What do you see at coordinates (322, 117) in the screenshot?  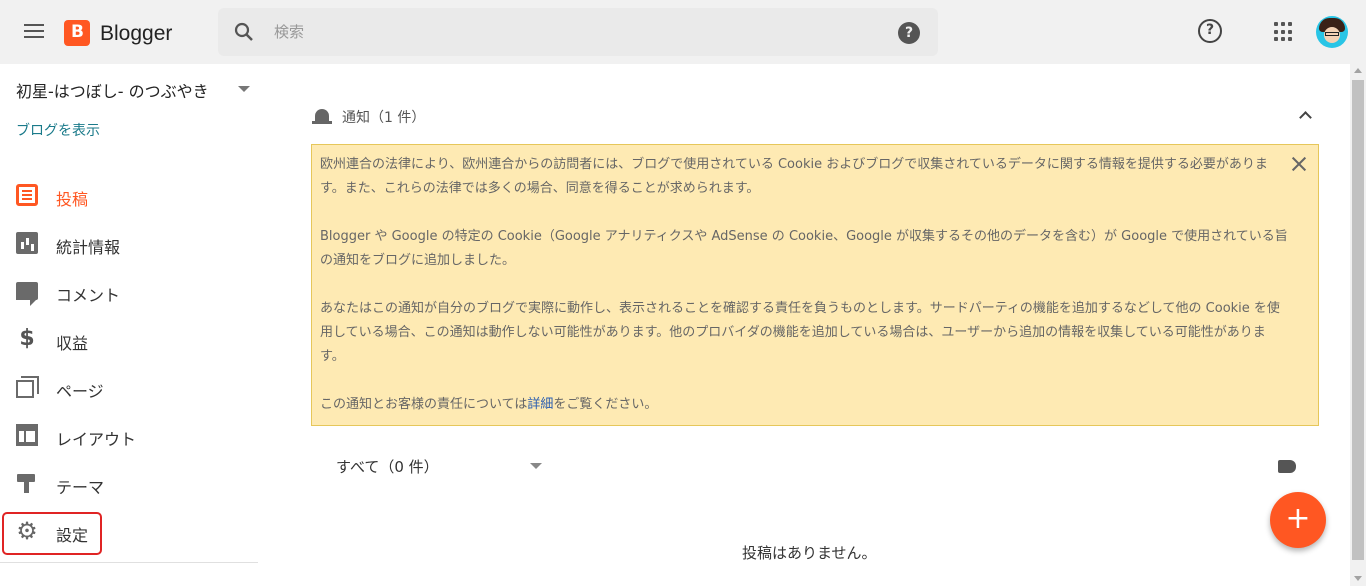 I see `bell-icon` at bounding box center [322, 117].